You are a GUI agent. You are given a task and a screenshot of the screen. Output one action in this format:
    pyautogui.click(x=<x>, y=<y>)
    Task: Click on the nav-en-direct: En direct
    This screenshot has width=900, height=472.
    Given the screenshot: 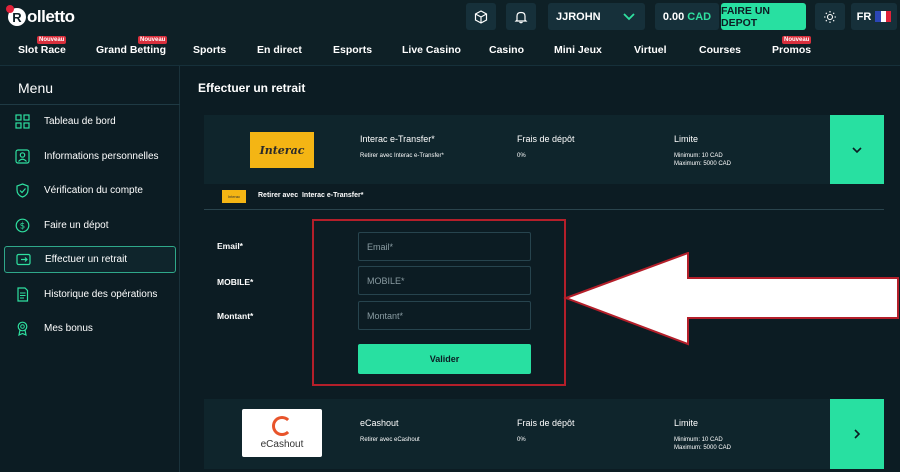 What is the action you would take?
    pyautogui.click(x=279, y=50)
    